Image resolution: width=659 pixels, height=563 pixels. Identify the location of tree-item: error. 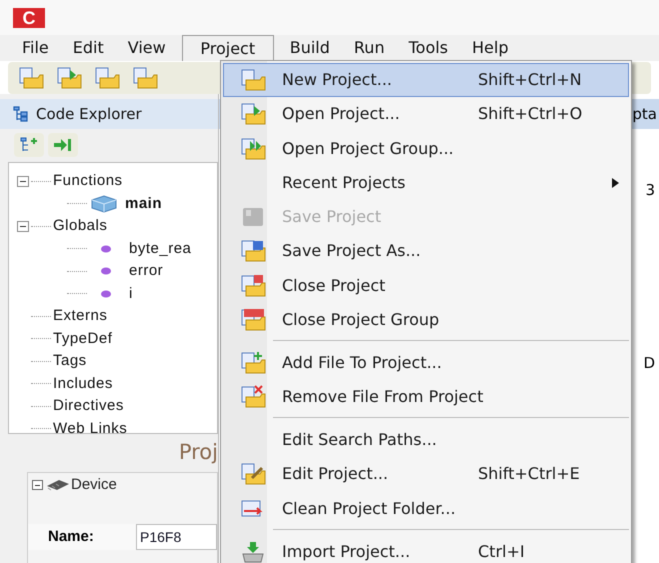
(146, 271).